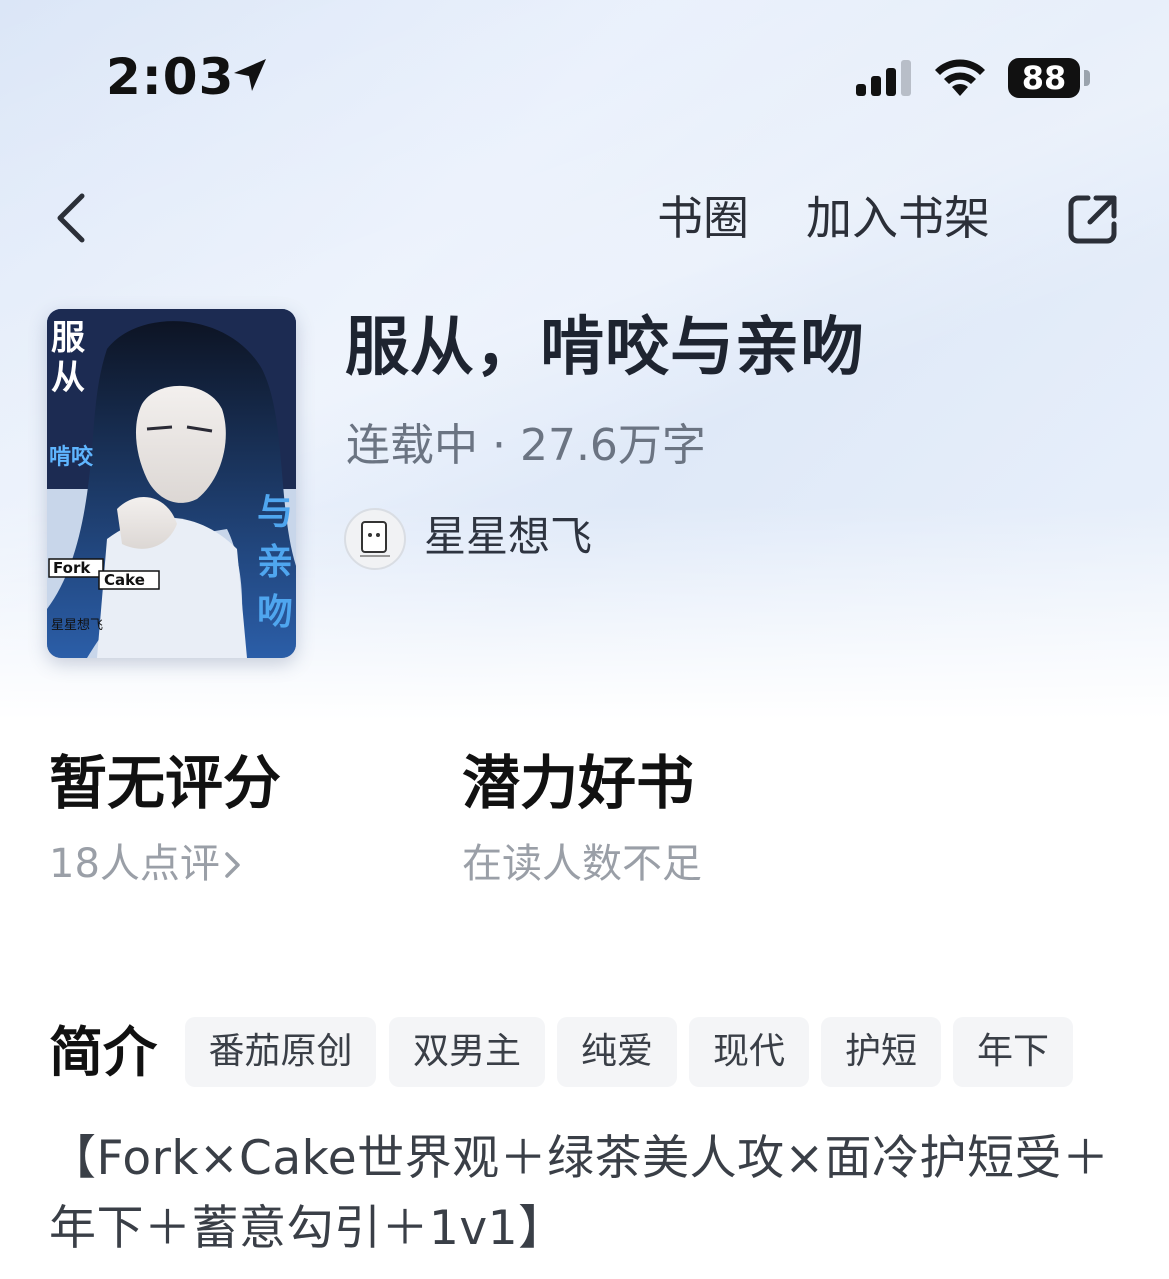 The width and height of the screenshot is (1169, 1279). I want to click on author-avatar-icon, so click(375, 539).